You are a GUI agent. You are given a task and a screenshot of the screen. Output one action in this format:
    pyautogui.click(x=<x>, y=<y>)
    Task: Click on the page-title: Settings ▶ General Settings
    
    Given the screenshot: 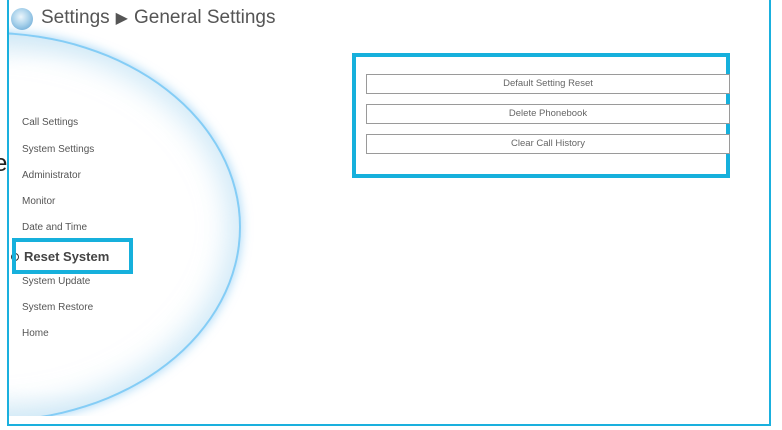 What is the action you would take?
    pyautogui.click(x=158, y=18)
    